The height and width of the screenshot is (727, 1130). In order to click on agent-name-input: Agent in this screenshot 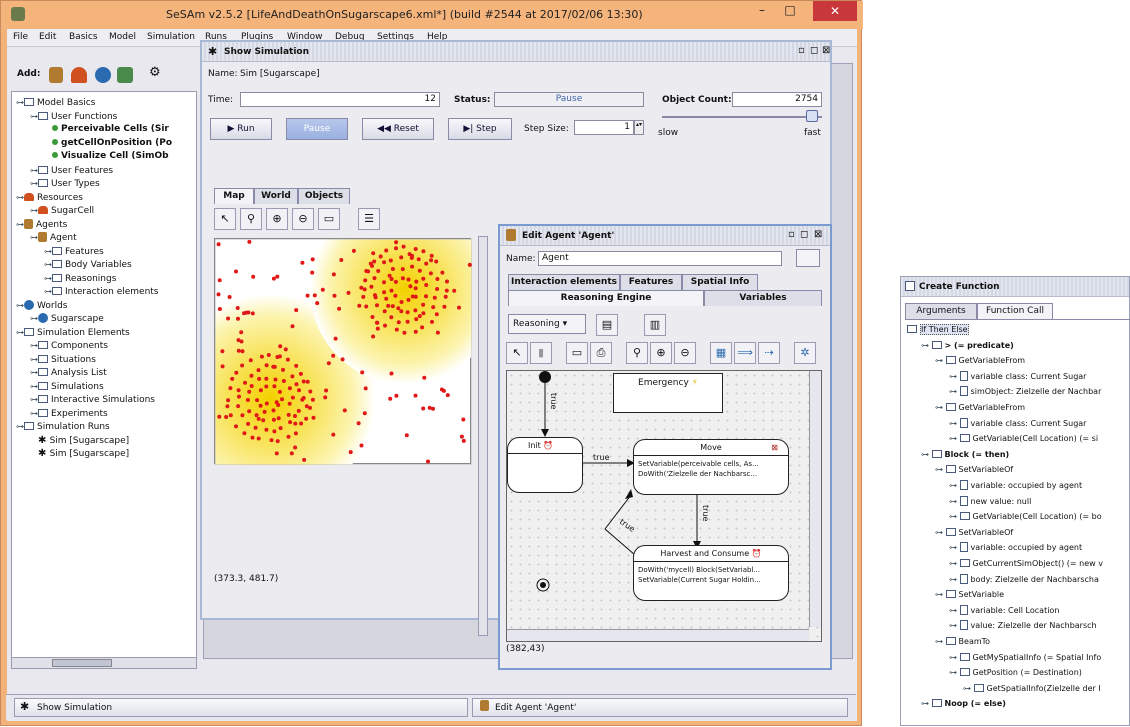, I will do `click(660, 258)`.